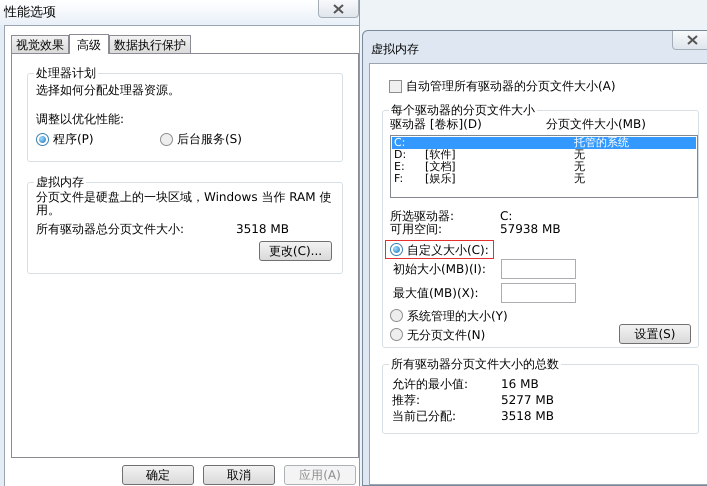 The image size is (707, 486). Describe the element at coordinates (596, 124) in the screenshot. I see `column-header: 分页文件大小(MB)` at that location.